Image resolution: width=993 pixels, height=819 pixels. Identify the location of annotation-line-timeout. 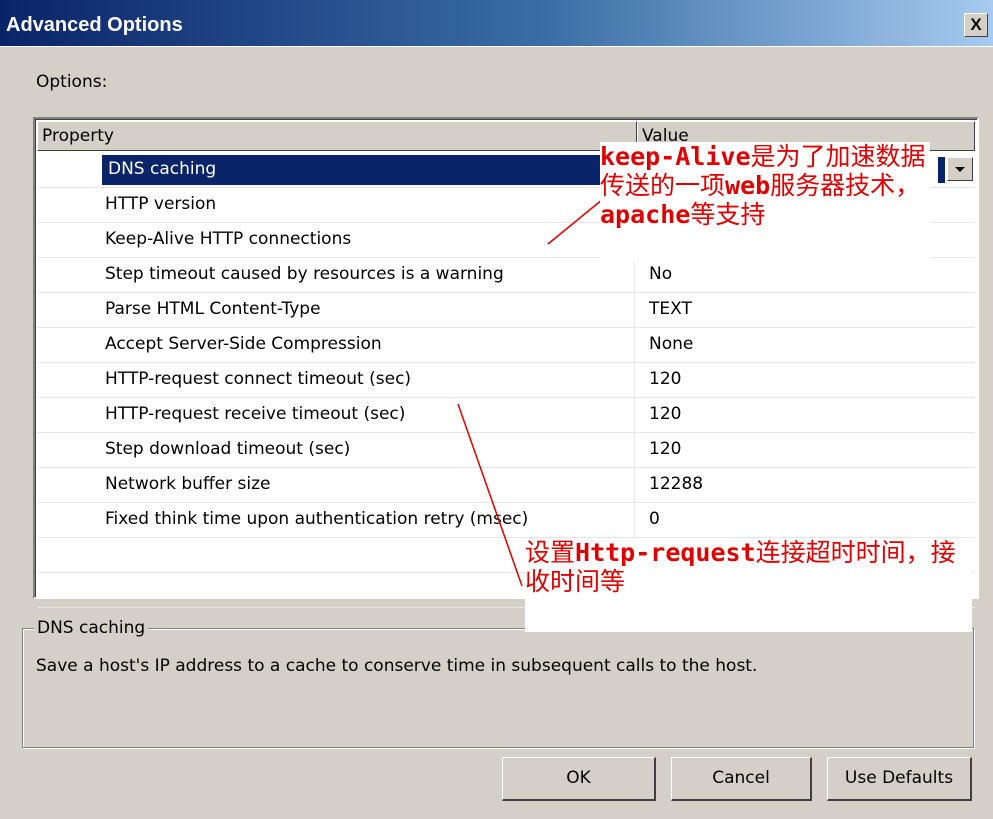
(490, 495).